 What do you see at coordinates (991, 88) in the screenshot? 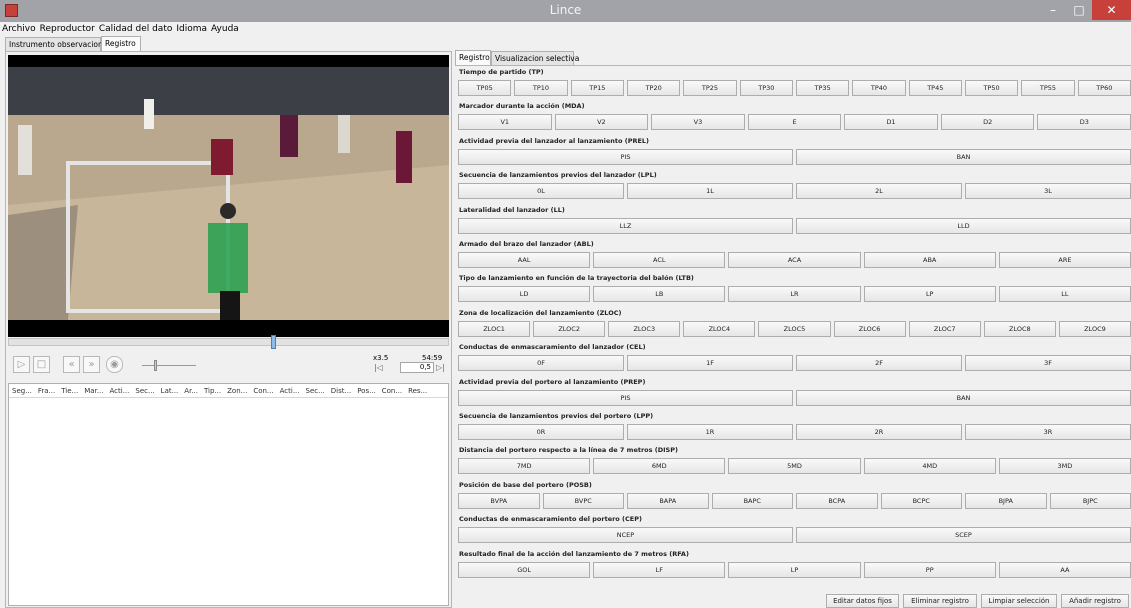
I see `option-button: TP50` at bounding box center [991, 88].